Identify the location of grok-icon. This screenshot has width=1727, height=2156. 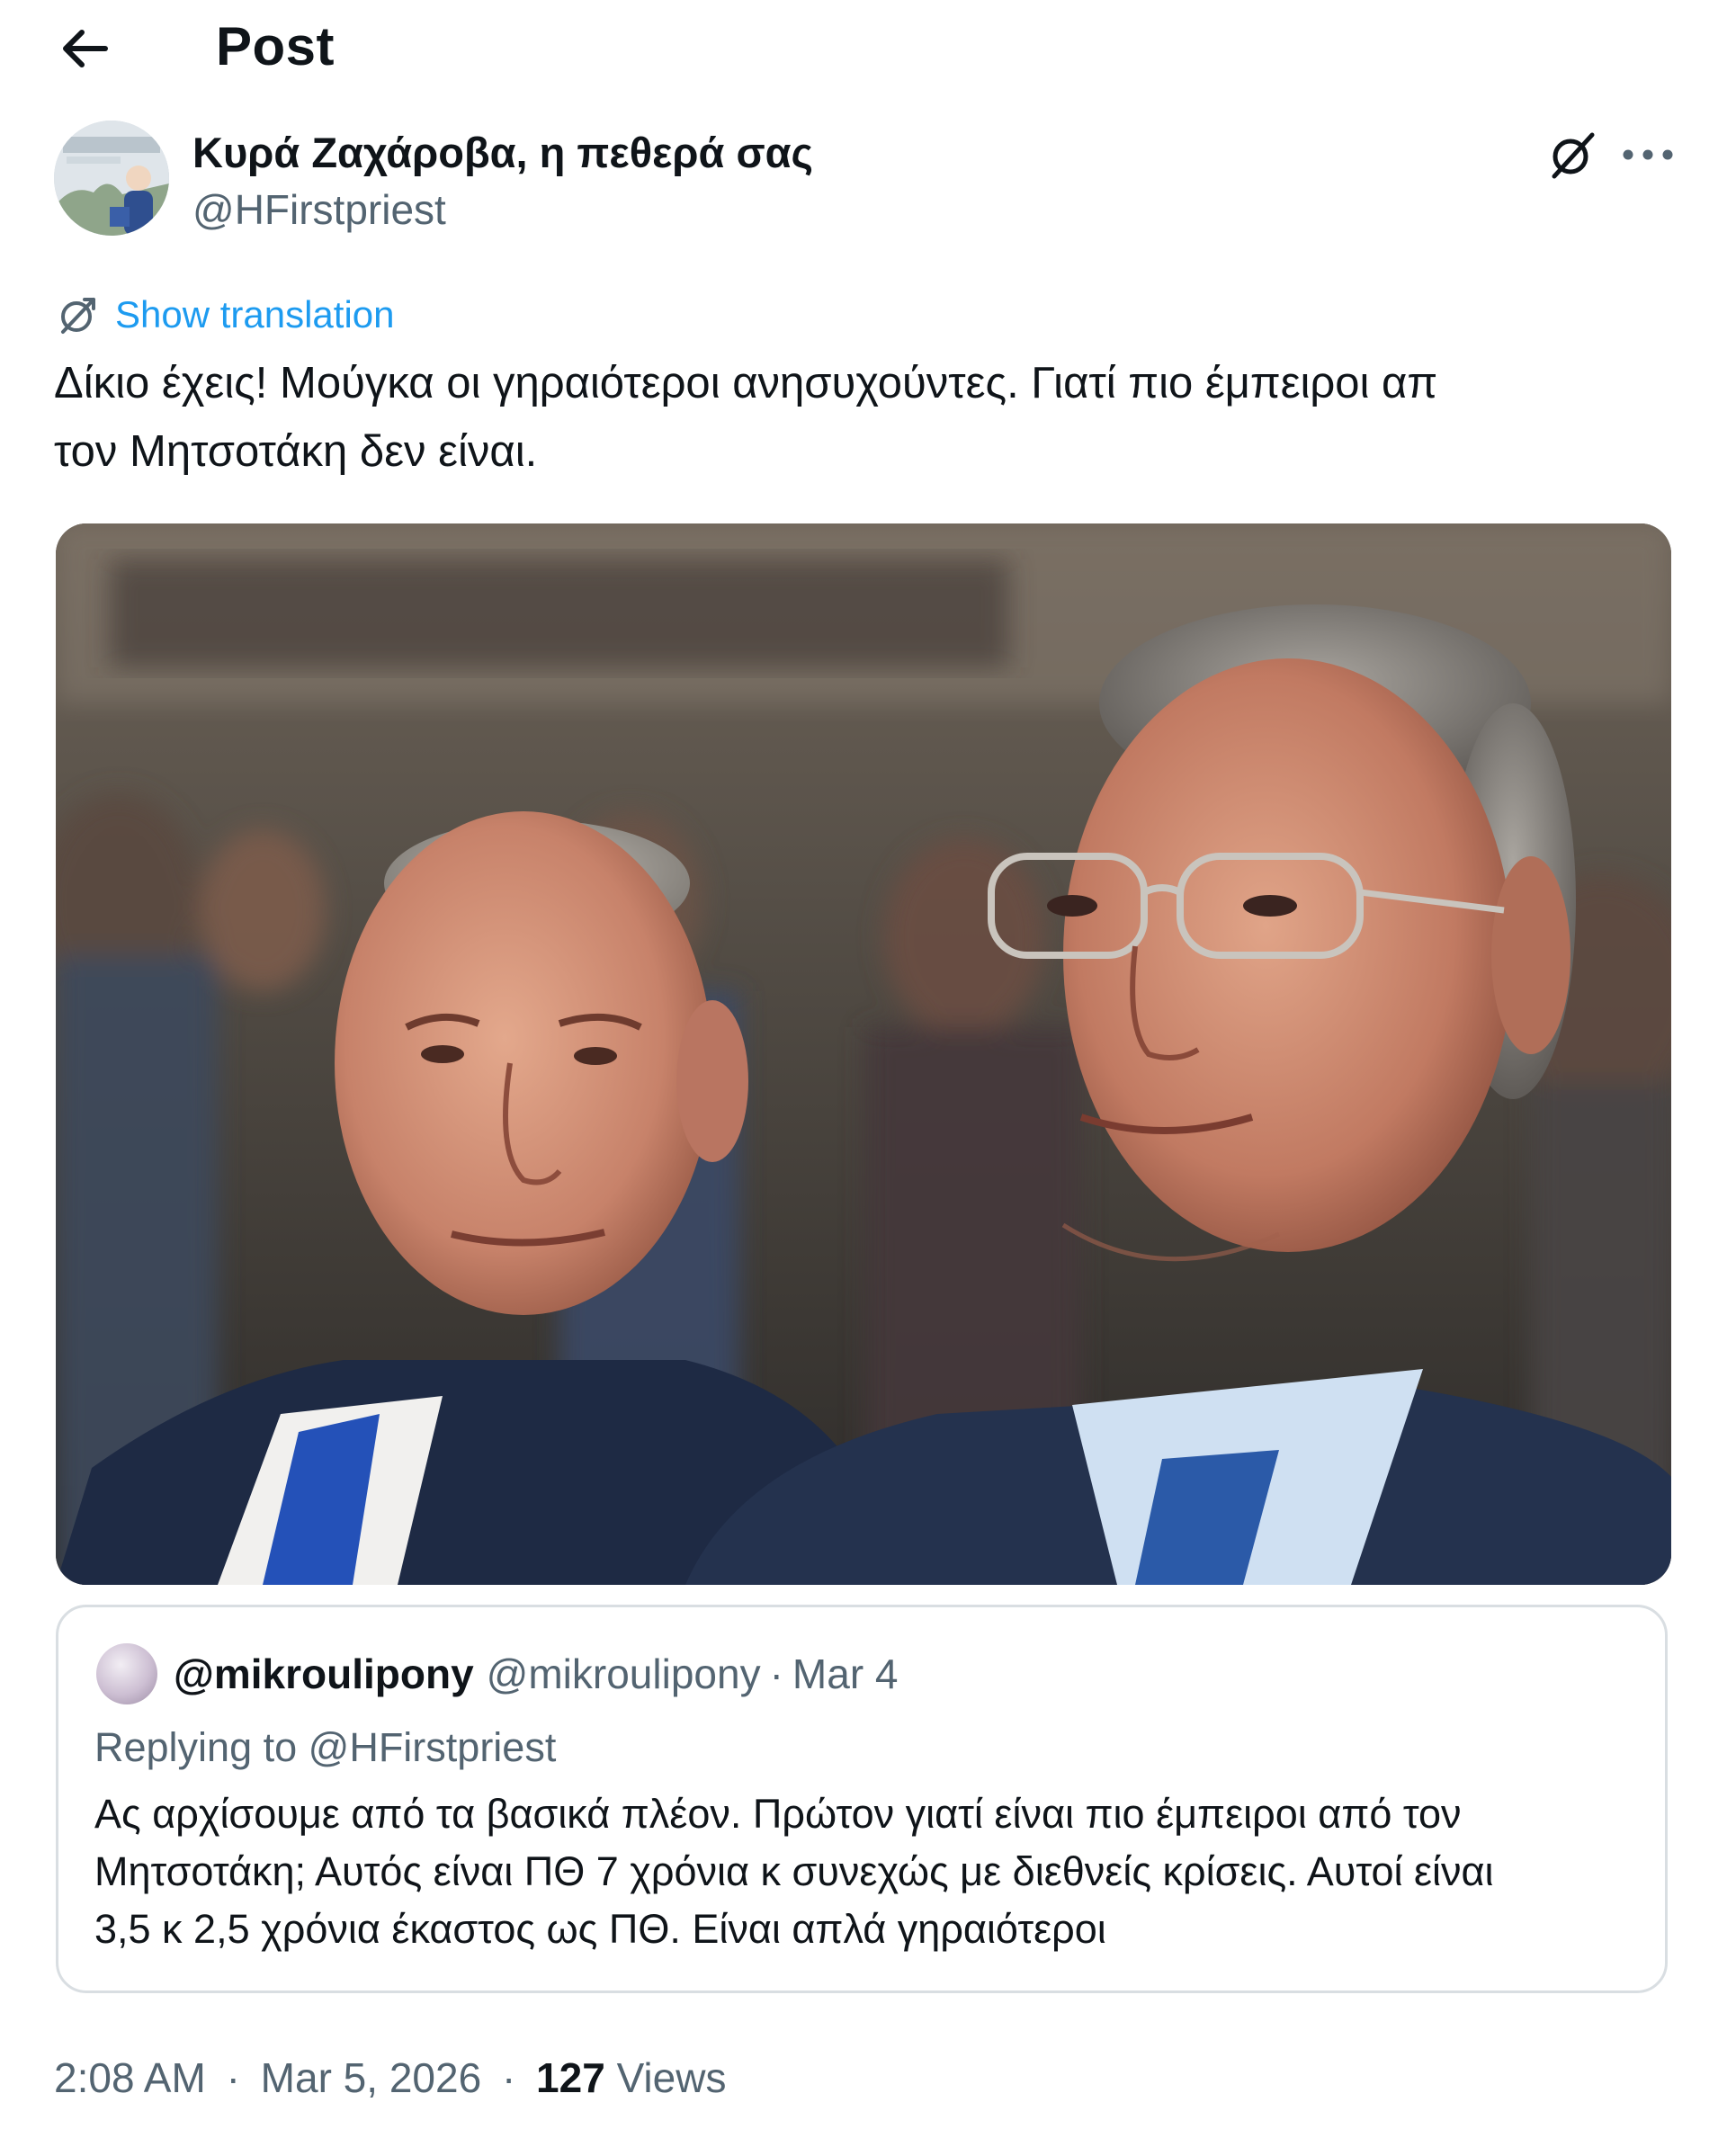
(1574, 155).